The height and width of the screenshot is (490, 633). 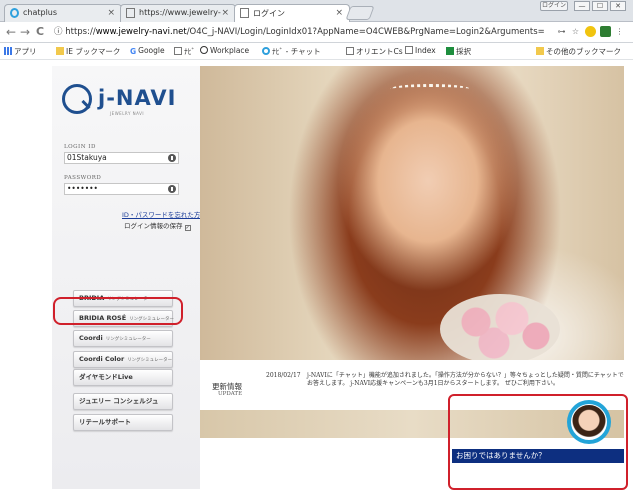 I want to click on menu-retail-support: リテールサポート, so click(x=123, y=422).